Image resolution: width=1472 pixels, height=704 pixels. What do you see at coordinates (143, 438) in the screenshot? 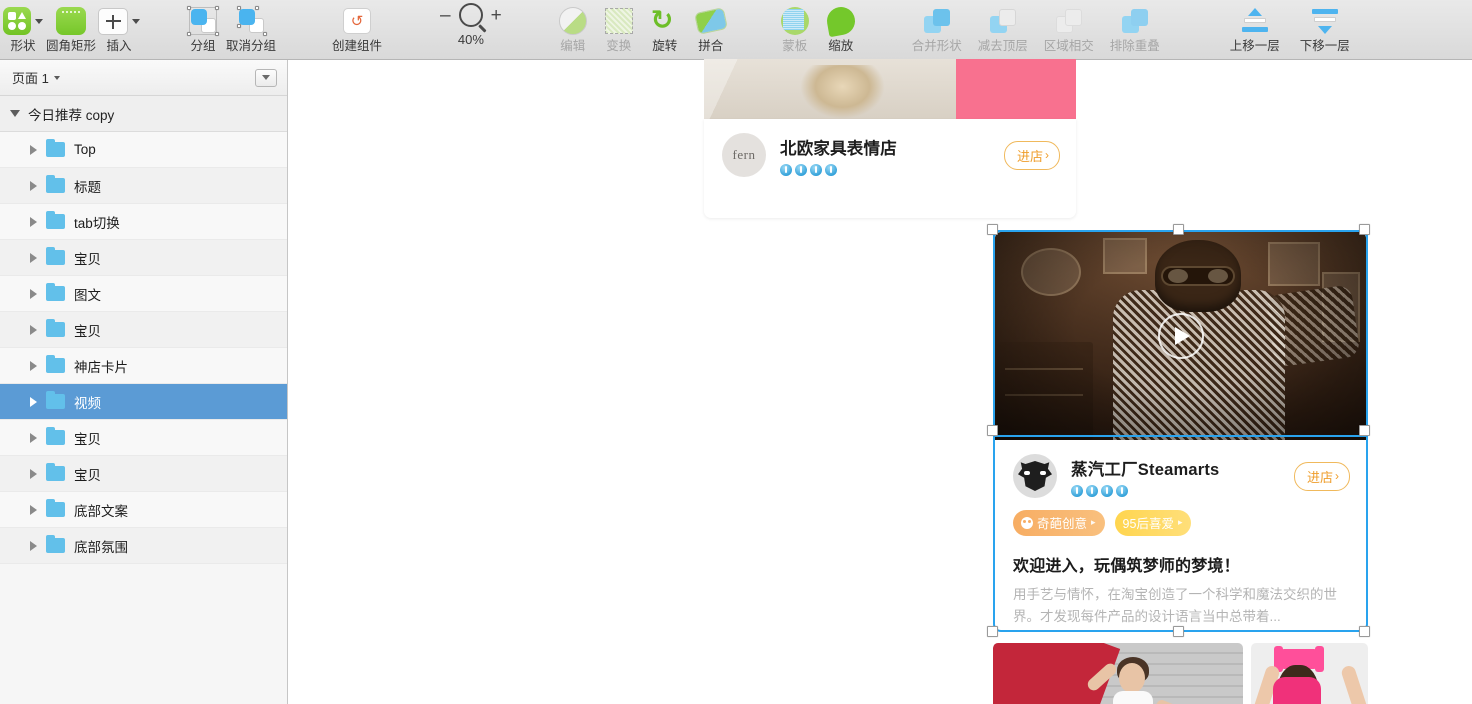
I see `layer-row-baobei-3: 宝贝` at bounding box center [143, 438].